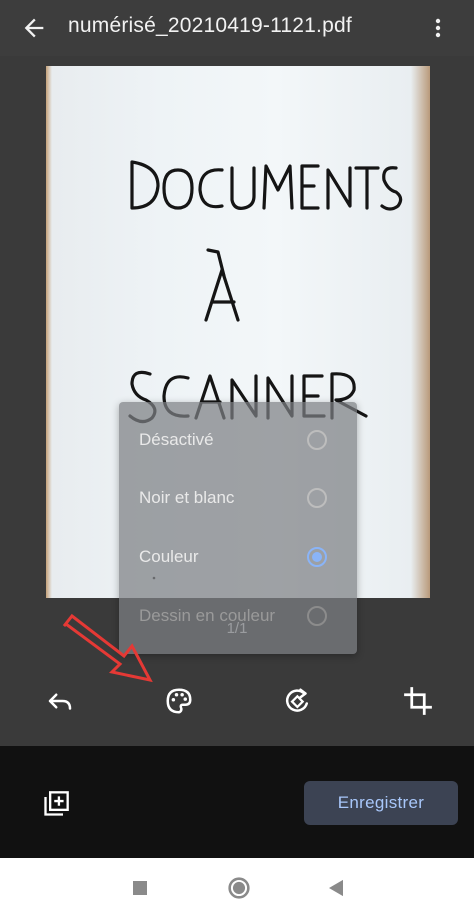 The height and width of the screenshot is (916, 474). Describe the element at coordinates (298, 701) in the screenshot. I see `rotate-icon` at that location.